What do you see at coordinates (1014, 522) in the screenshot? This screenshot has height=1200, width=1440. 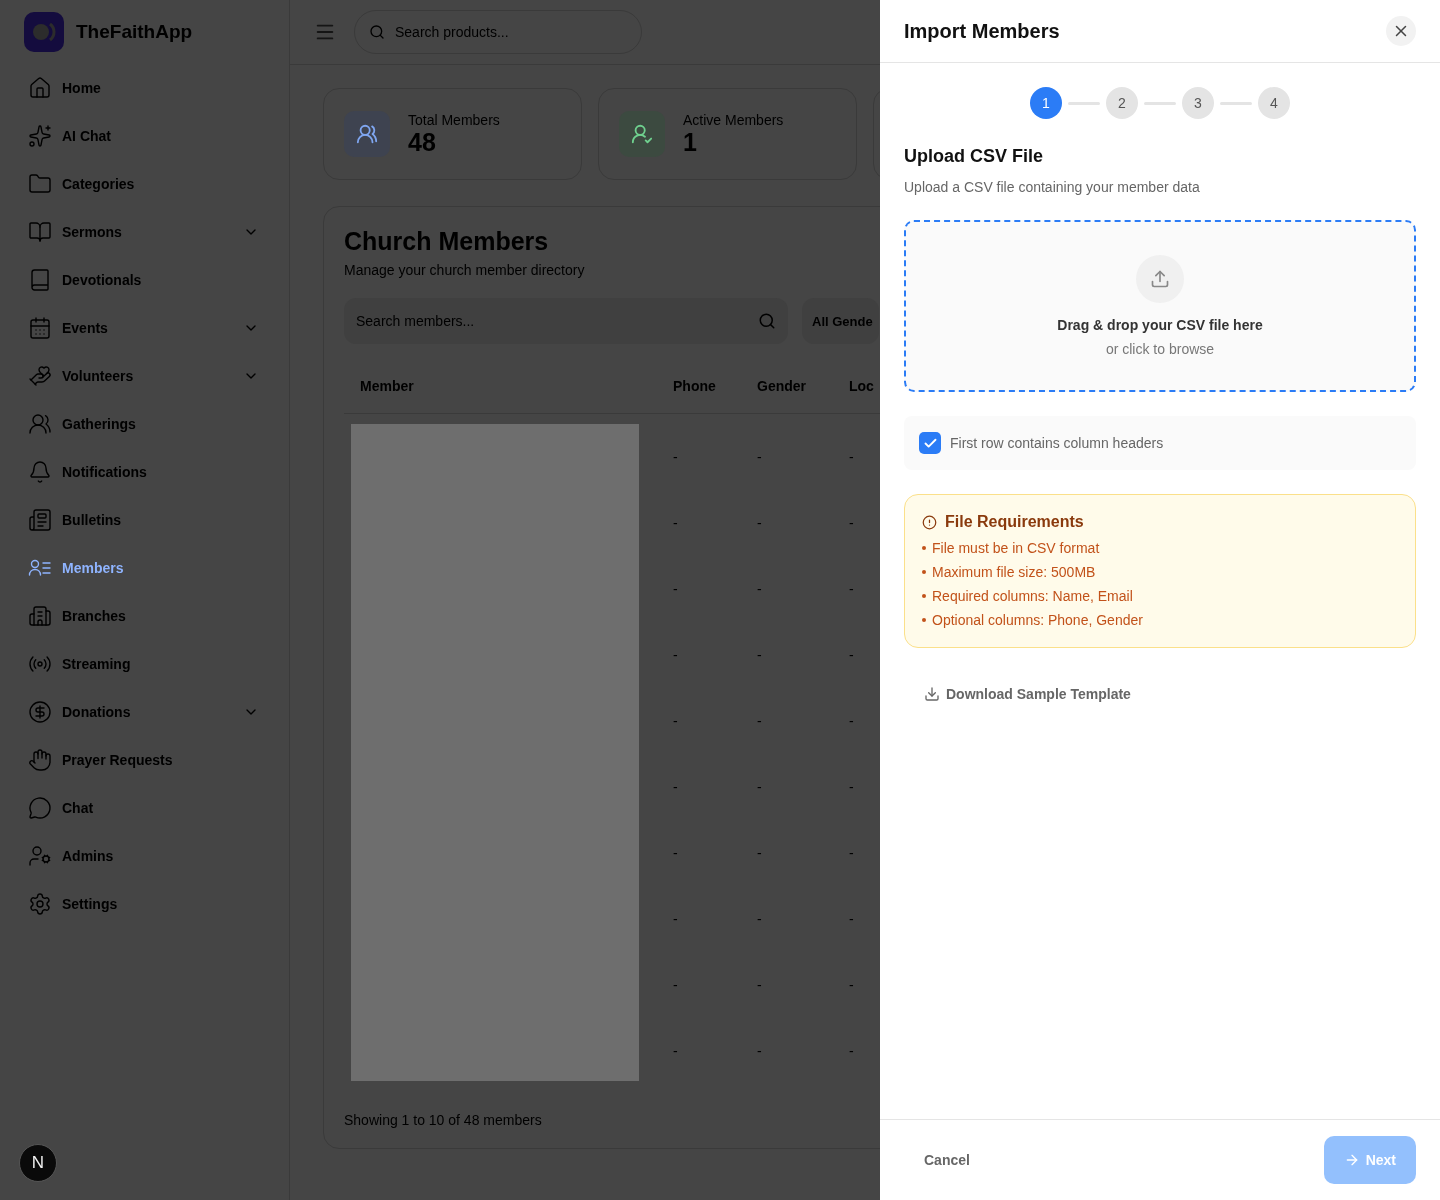 I see `requirements-title: File Requirements` at bounding box center [1014, 522].